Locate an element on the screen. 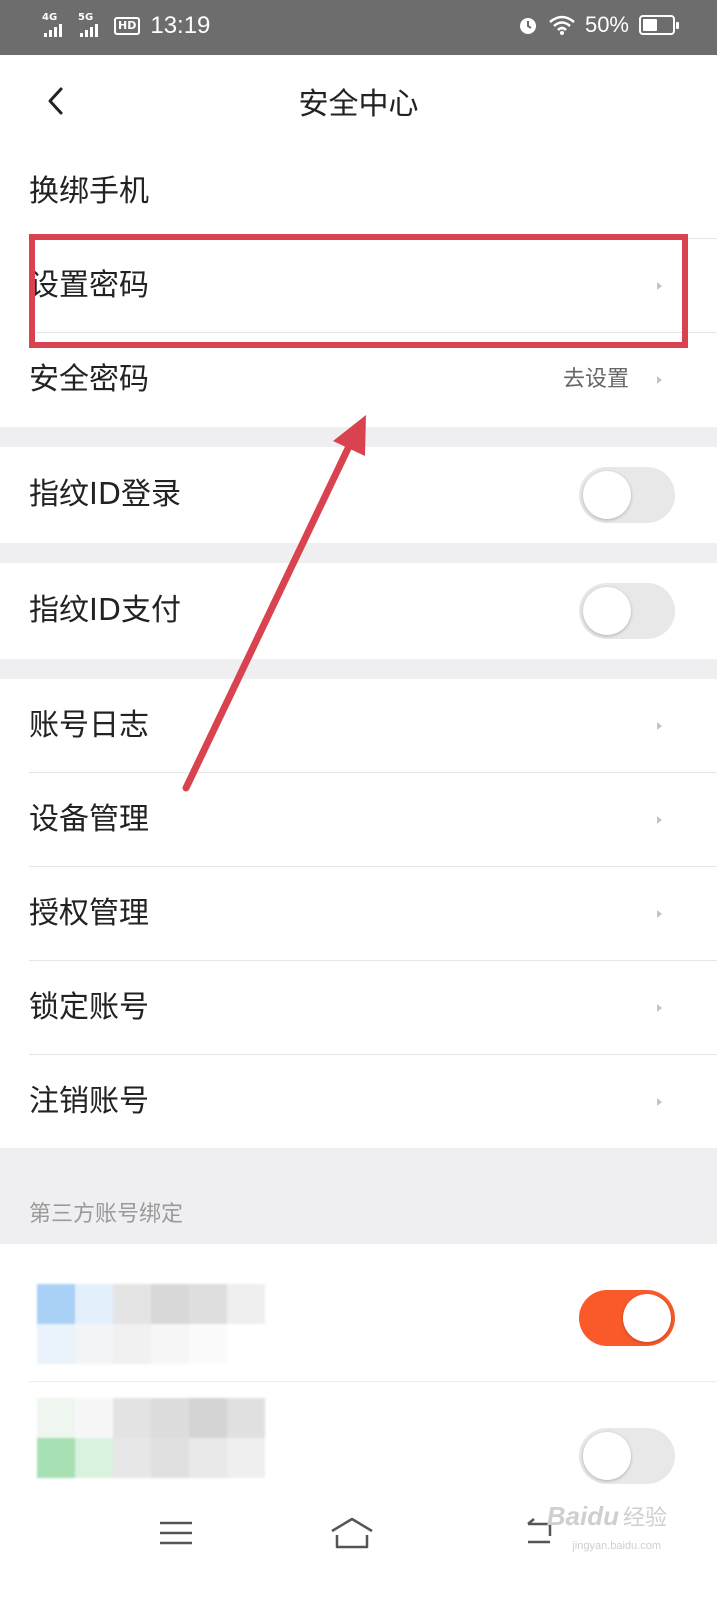 The image size is (717, 1600). fingerprint-pay-toggle is located at coordinates (627, 611).